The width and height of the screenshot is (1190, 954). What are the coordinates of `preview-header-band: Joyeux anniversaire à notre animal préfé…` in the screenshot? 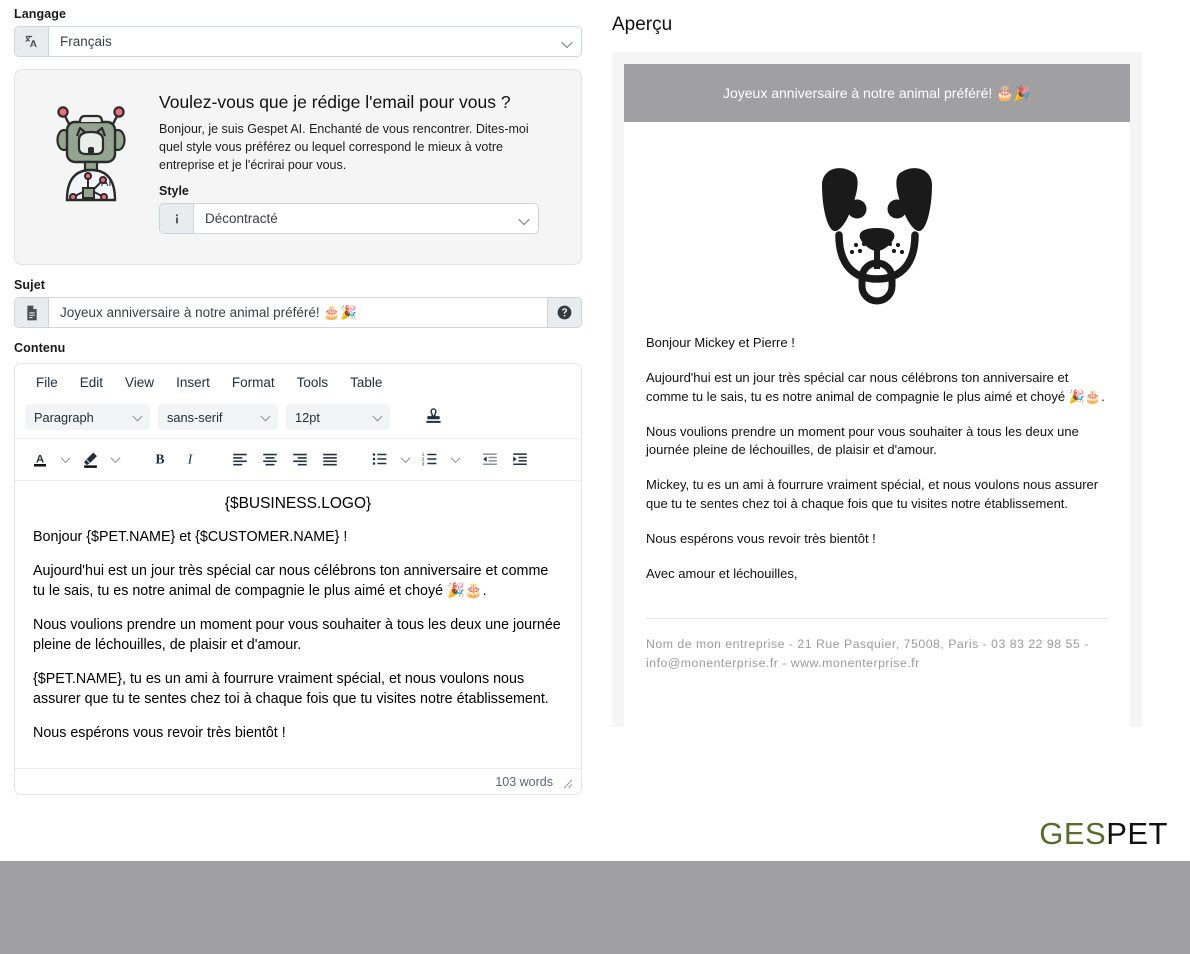 It's located at (877, 93).